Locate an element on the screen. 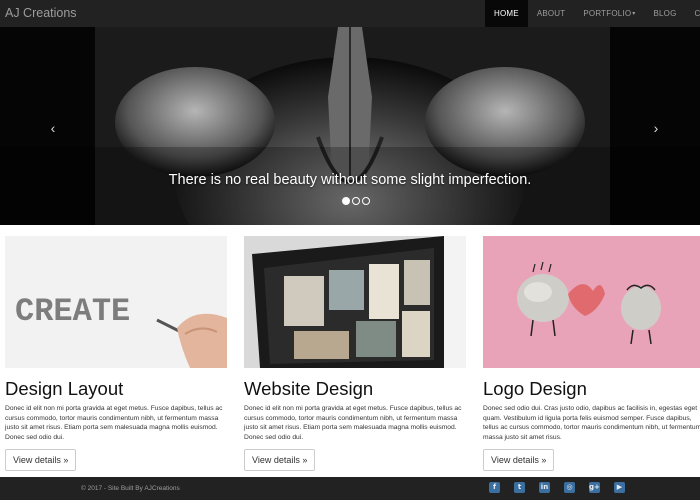  nav-menu: HOME ABOUT PORTFOLIO▾ BLOG CONTACT is located at coordinates (592, 13).